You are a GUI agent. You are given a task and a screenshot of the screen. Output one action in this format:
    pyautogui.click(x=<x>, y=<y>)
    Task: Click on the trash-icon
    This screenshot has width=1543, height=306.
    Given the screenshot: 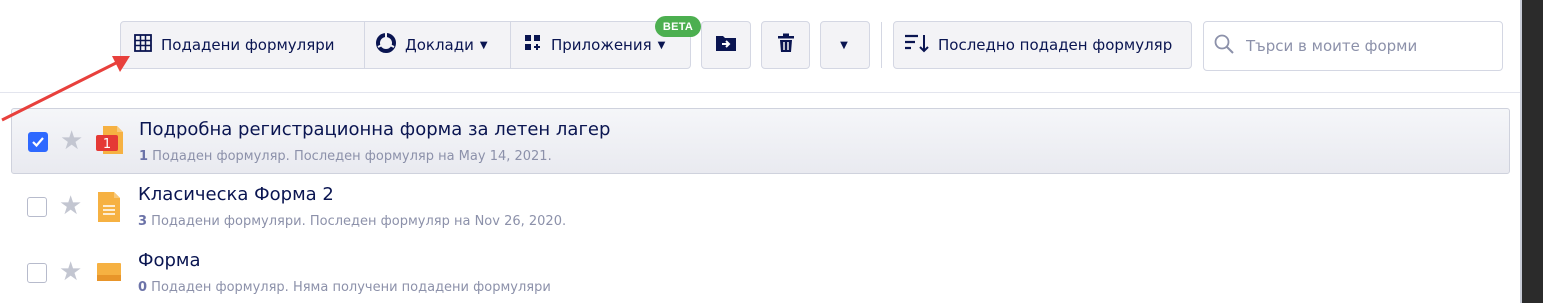 What is the action you would take?
    pyautogui.click(x=786, y=45)
    